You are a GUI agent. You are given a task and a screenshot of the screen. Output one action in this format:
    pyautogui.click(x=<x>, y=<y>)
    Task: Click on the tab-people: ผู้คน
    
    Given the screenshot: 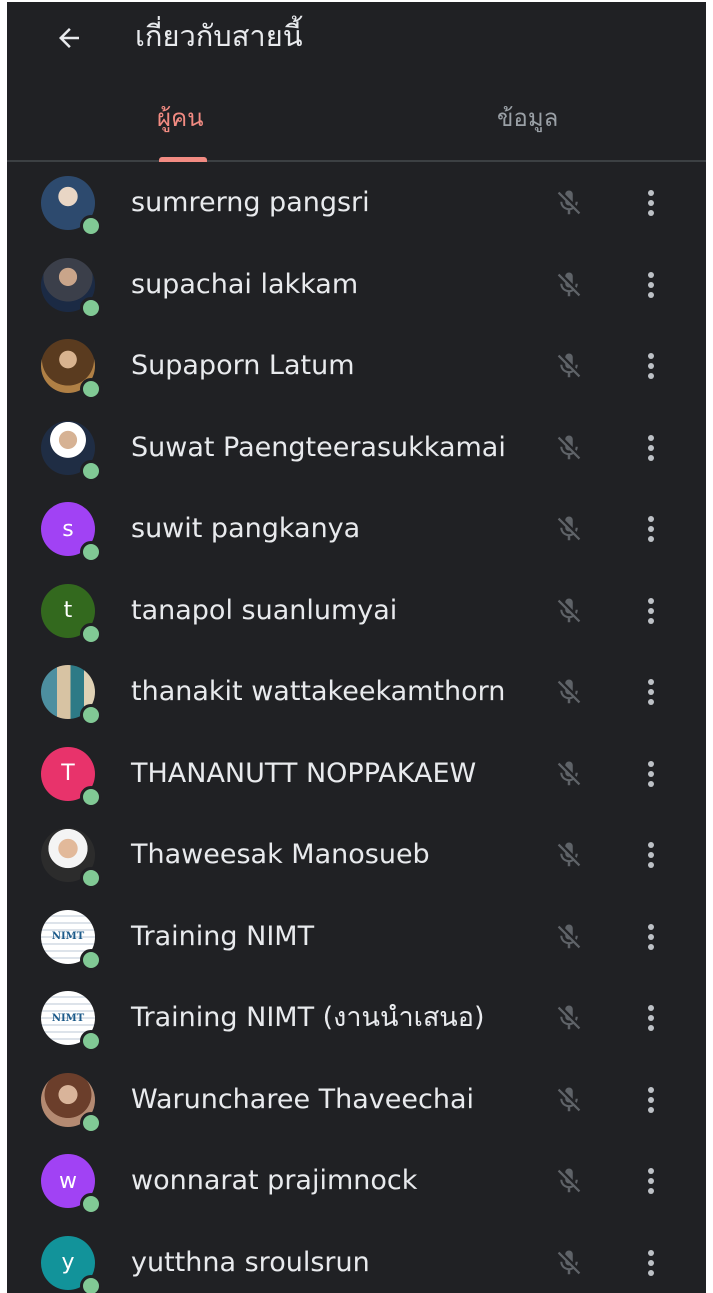 What is the action you would take?
    pyautogui.click(x=180, y=118)
    